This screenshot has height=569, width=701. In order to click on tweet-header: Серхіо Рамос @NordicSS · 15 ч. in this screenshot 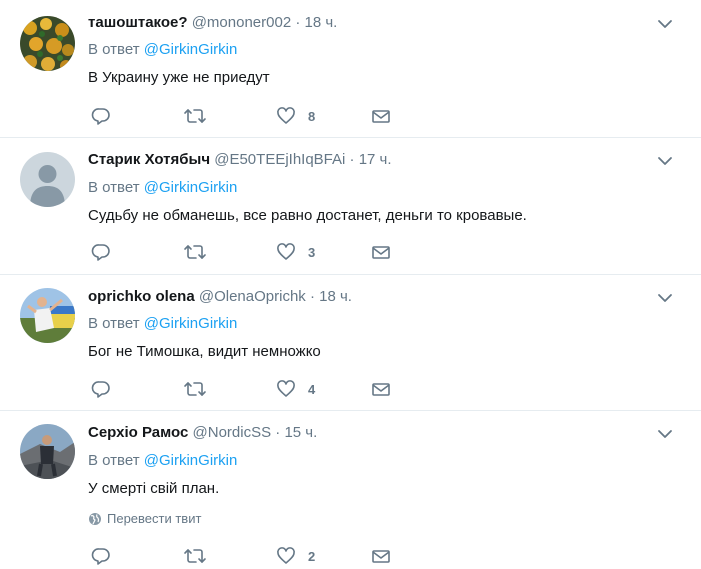, I will do `click(202, 433)`.